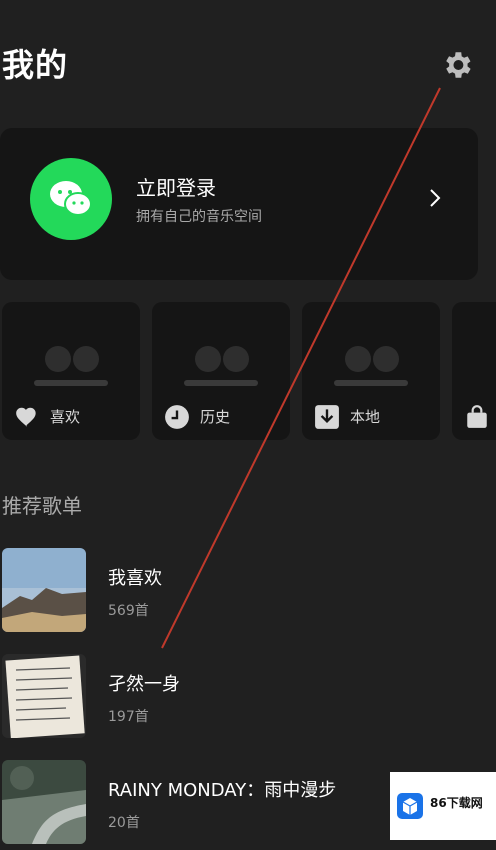  What do you see at coordinates (327, 417) in the screenshot?
I see `download-icon` at bounding box center [327, 417].